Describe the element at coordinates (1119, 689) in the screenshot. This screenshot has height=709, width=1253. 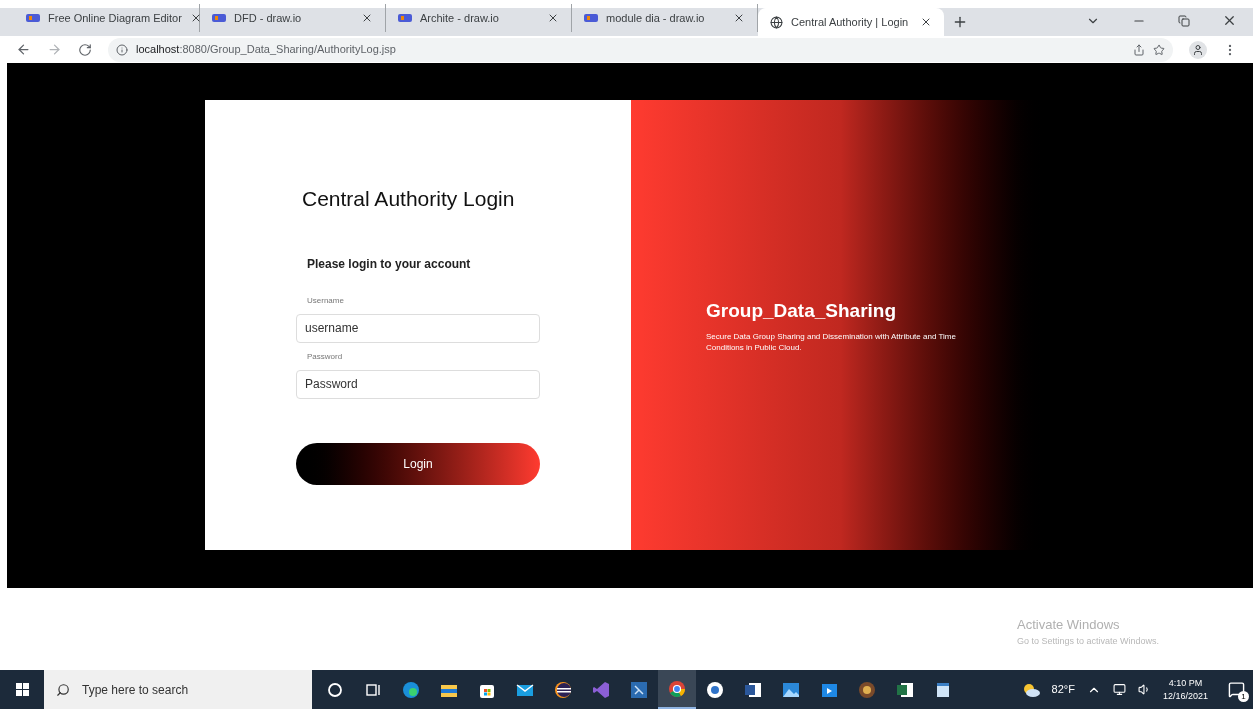
I see `network-icon` at that location.